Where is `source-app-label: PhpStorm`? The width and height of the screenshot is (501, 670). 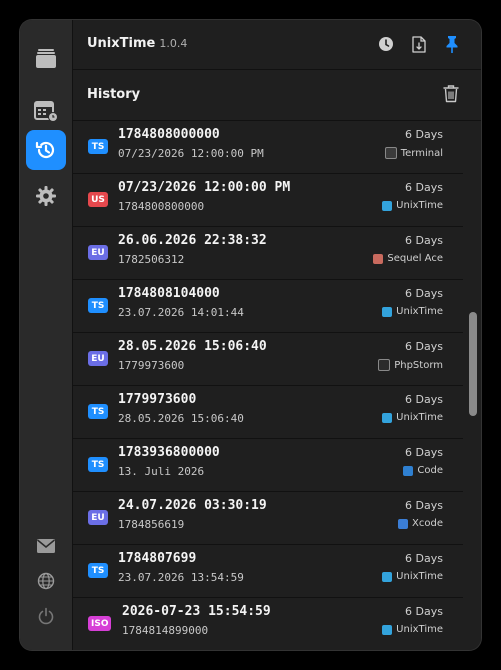
source-app-label: PhpStorm is located at coordinates (418, 365).